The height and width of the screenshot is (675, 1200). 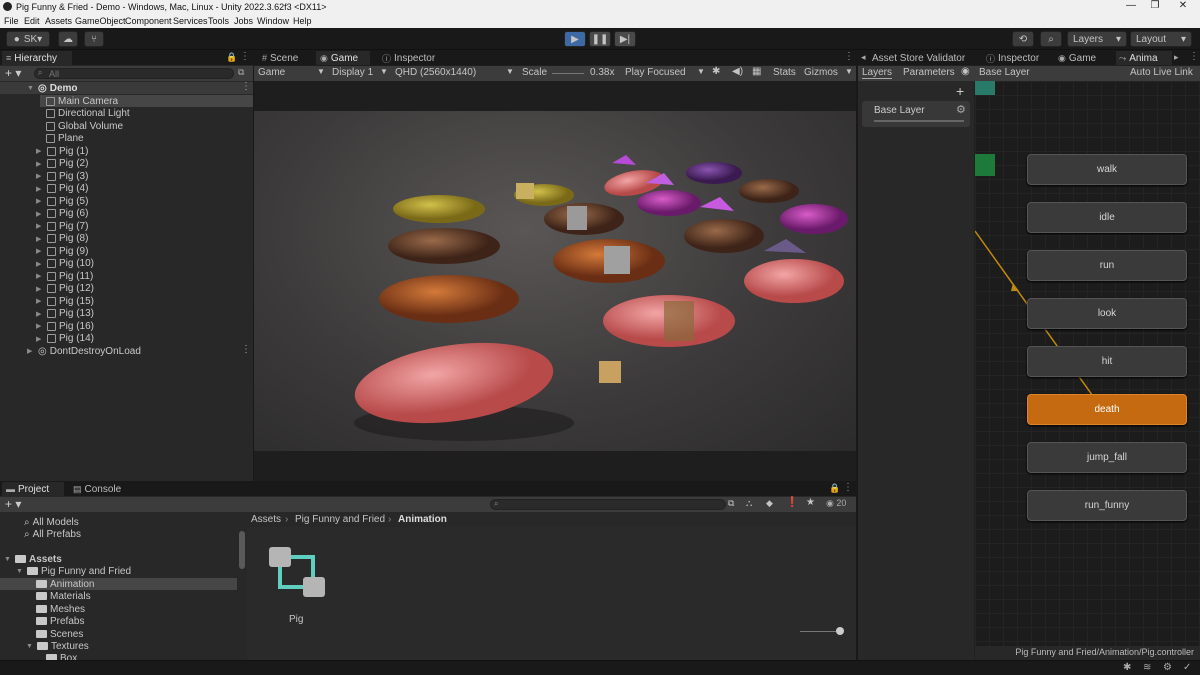 What do you see at coordinates (242, 550) in the screenshot?
I see `tree-scrollbar` at bounding box center [242, 550].